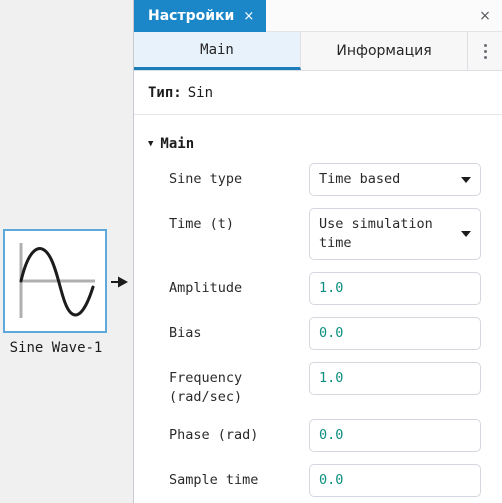  I want to click on control-time: Use simulation time, so click(398, 234).